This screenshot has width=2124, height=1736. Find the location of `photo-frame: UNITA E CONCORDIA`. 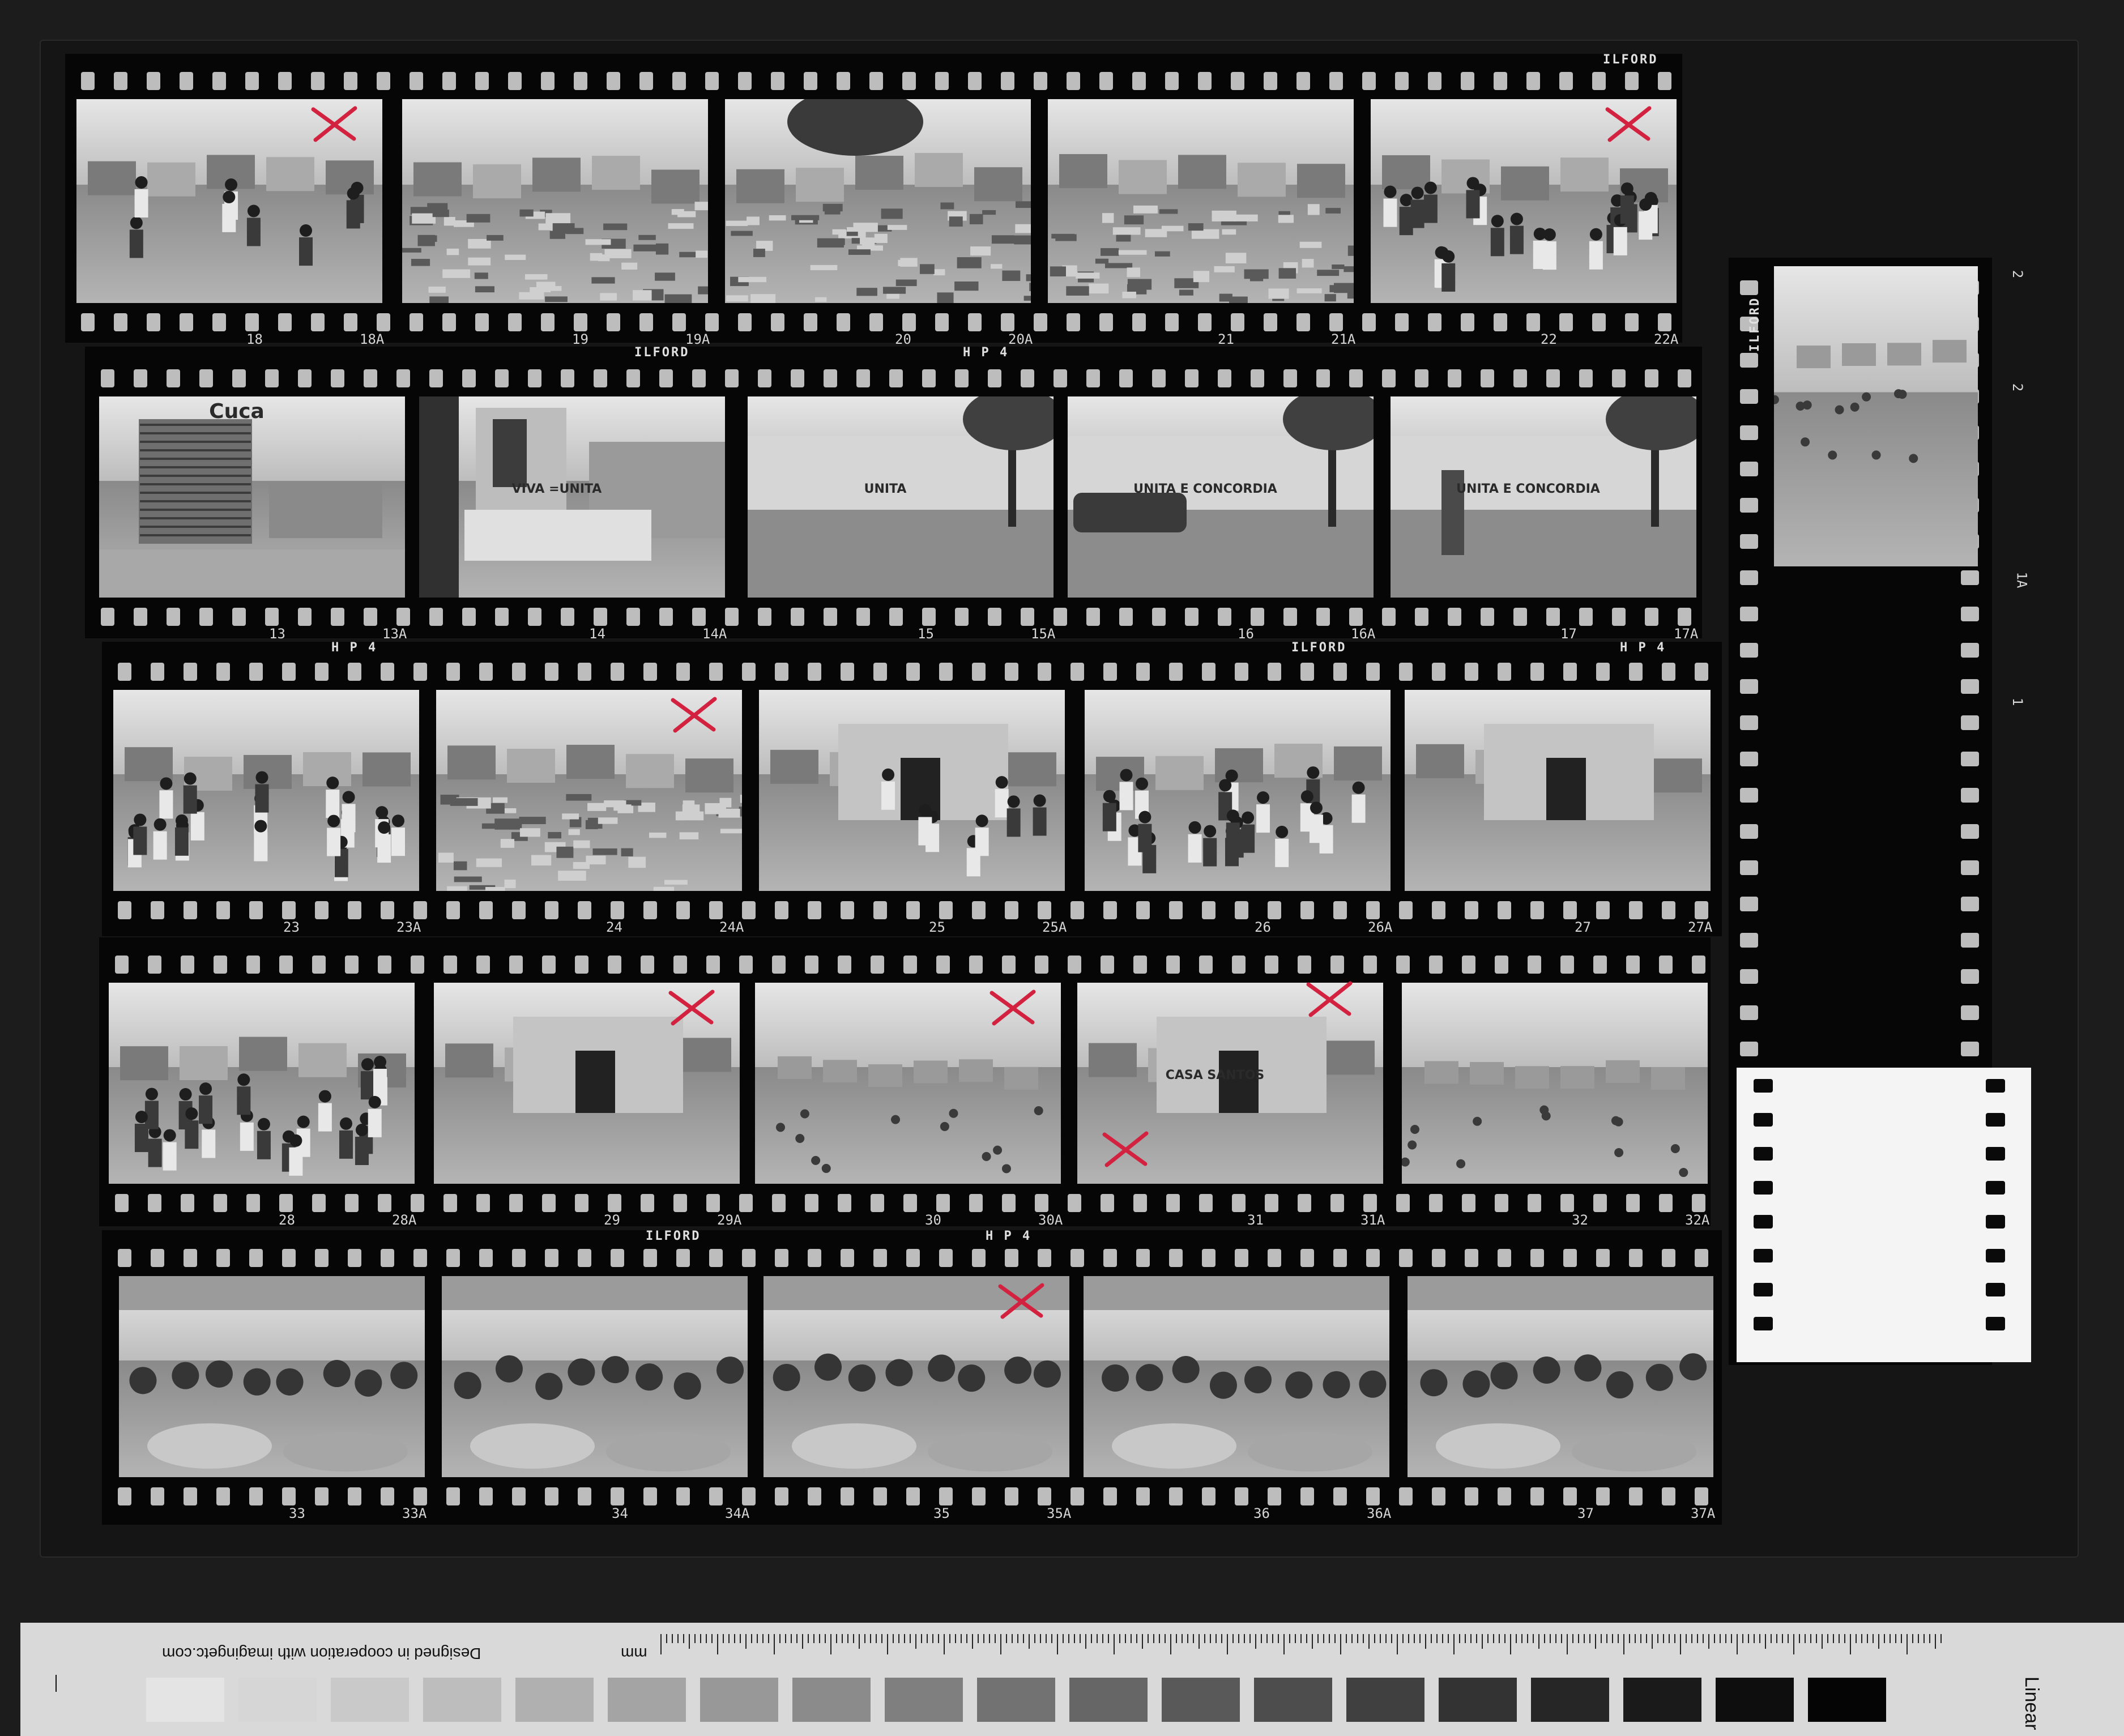

photo-frame: UNITA E CONCORDIA is located at coordinates (1543, 497).